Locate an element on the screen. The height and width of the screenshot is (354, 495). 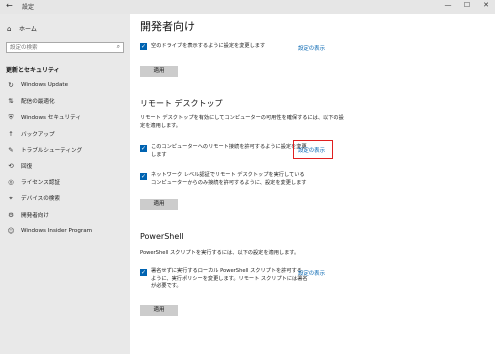
sidebar-item-label: ライセンス認証 is located at coordinates (41, 183).